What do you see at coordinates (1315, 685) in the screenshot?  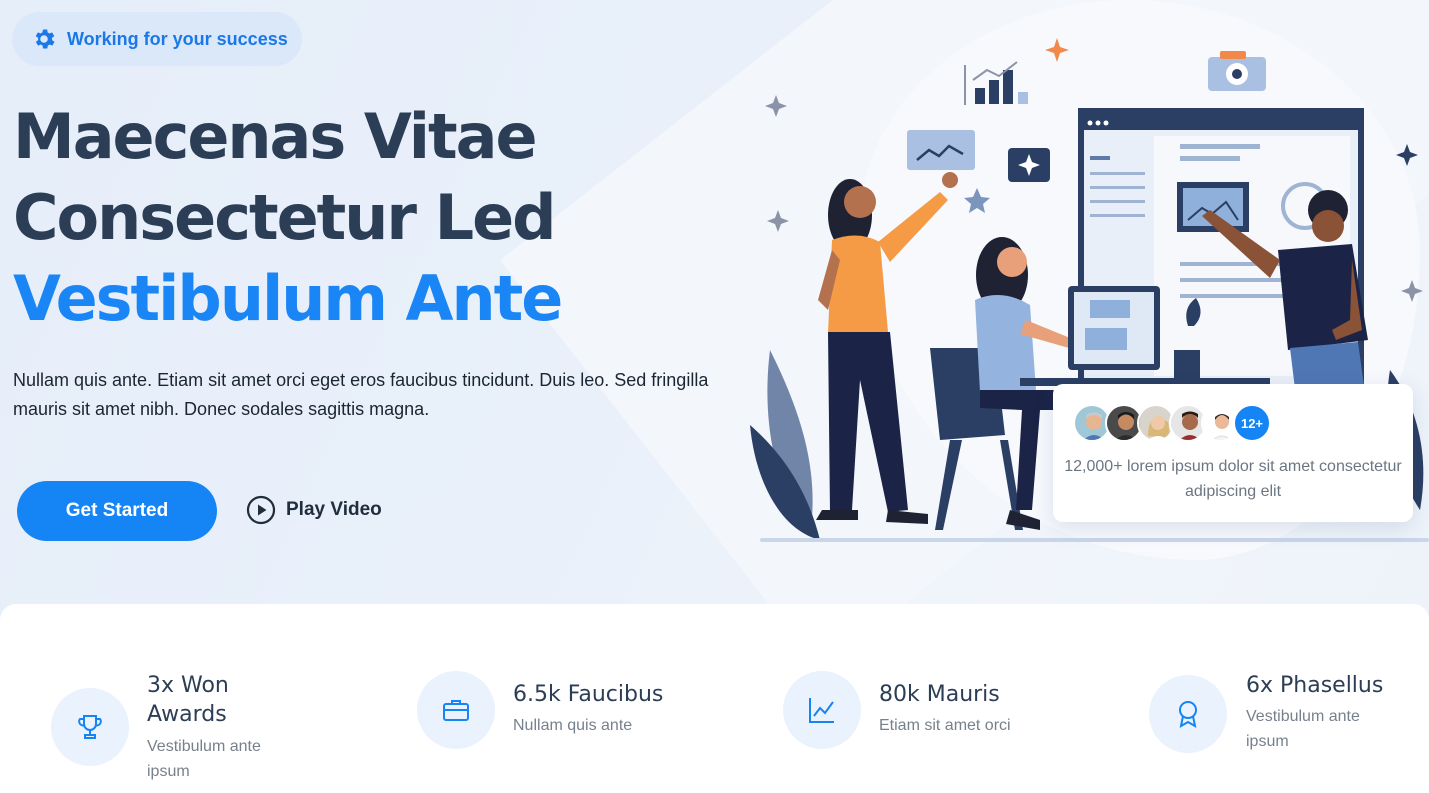 I see `stat-title: 6x Phasellus` at bounding box center [1315, 685].